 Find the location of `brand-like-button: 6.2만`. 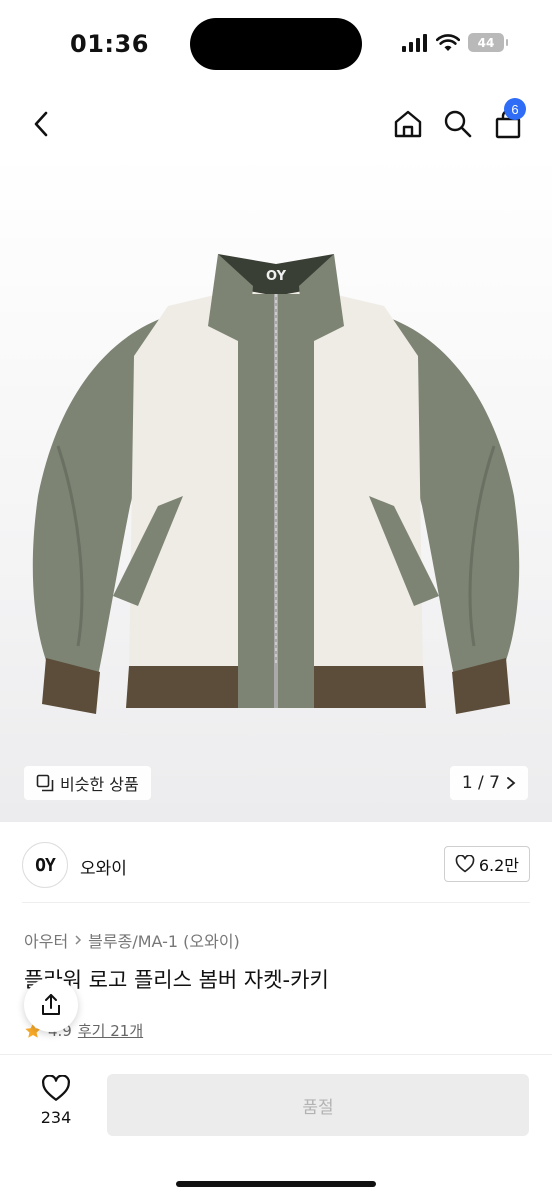

brand-like-button: 6.2만 is located at coordinates (486, 864).